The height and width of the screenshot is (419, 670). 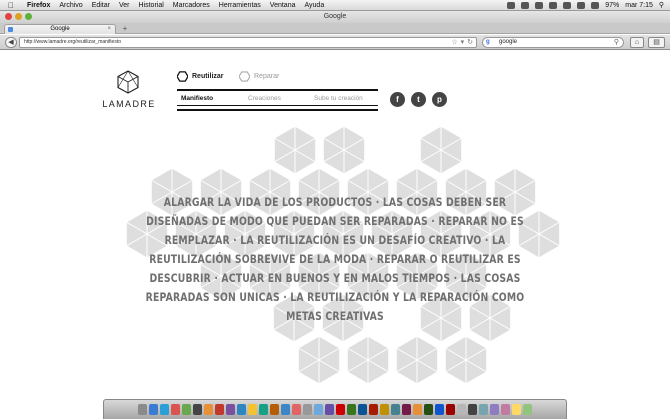 What do you see at coordinates (439, 99) in the screenshot?
I see `pinterest-icon: p` at bounding box center [439, 99].